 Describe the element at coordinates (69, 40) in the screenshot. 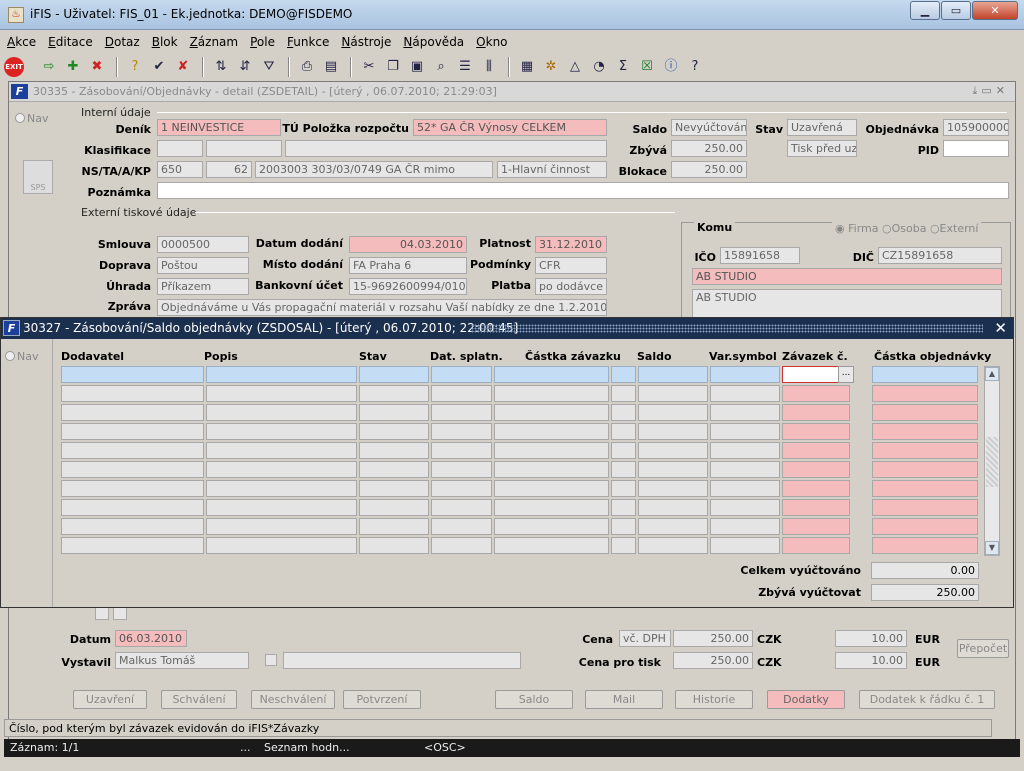

I see `menu-editace: Editace` at that location.